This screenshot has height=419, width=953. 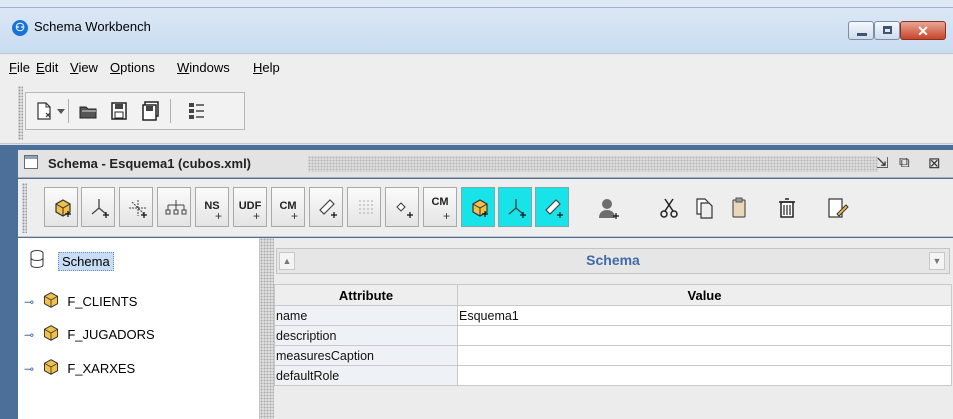 What do you see at coordinates (267, 328) in the screenshot?
I see `split-pane-divider` at bounding box center [267, 328].